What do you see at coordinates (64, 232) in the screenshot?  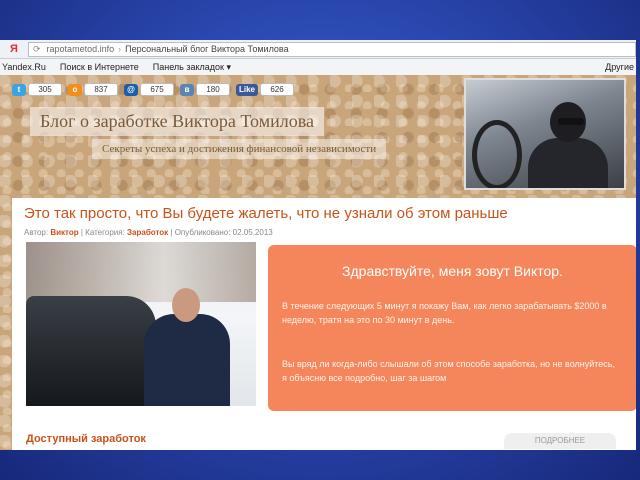 I see `meta-author-link: Виктор` at bounding box center [64, 232].